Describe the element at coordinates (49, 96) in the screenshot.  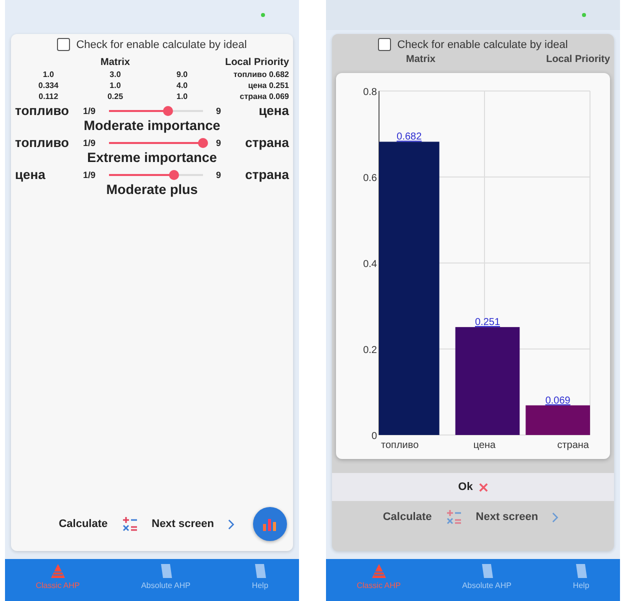
I see `matrix-cell-text: 0.112` at that location.